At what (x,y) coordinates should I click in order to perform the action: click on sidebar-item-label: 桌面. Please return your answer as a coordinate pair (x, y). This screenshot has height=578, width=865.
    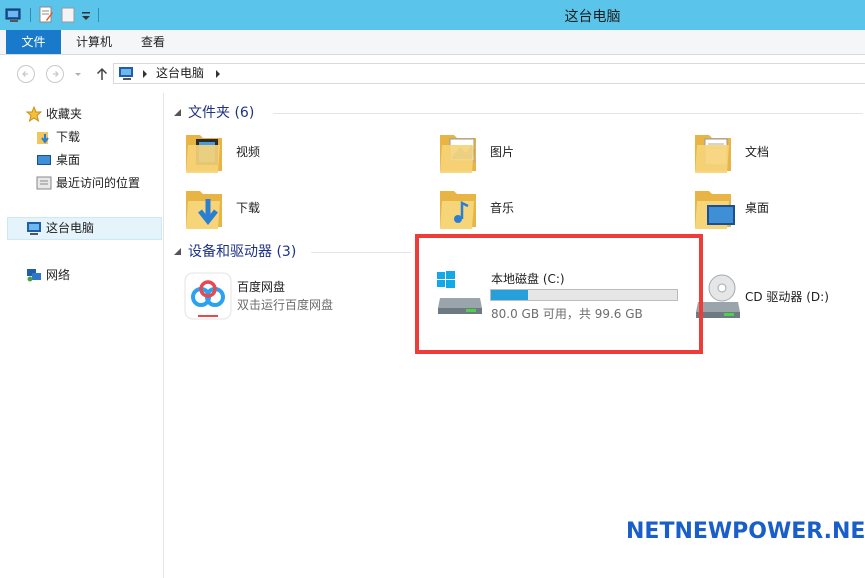
    Looking at the image, I should click on (68, 160).